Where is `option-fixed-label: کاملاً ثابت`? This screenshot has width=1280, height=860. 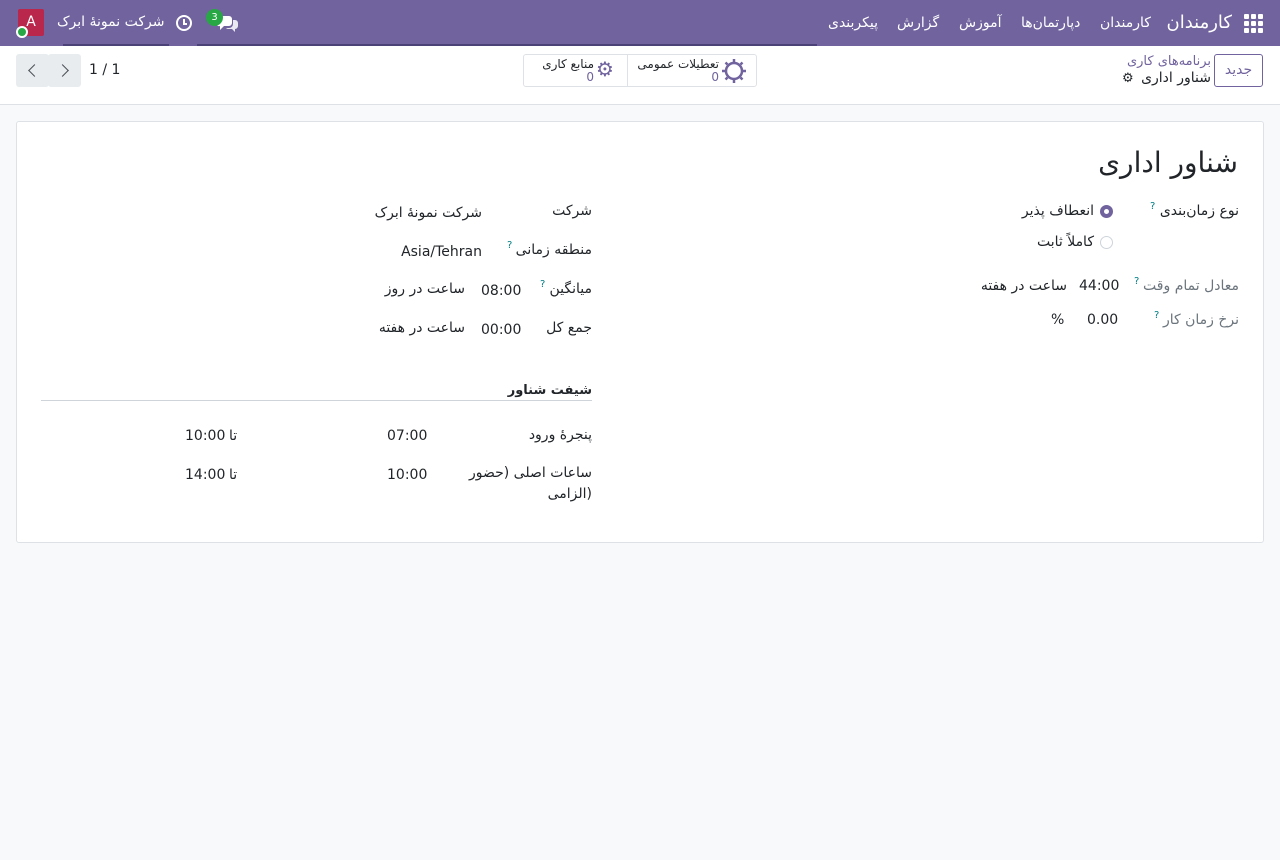 option-fixed-label: کاملاً ثابت is located at coordinates (1065, 242).